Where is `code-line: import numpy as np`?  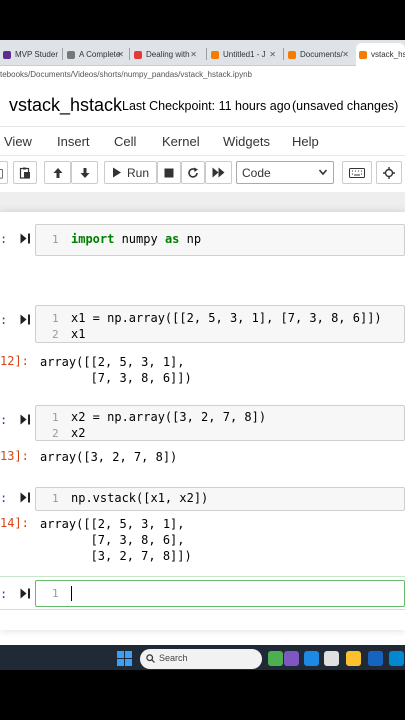
code-line: import numpy as np is located at coordinates (136, 239).